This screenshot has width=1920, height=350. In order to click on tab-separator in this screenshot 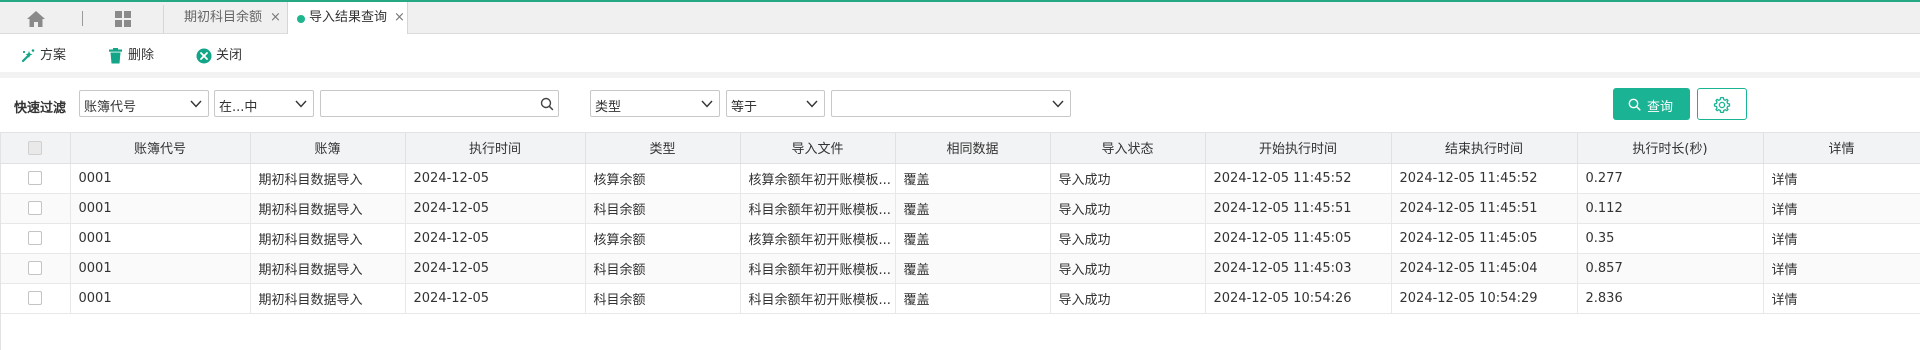, I will do `click(82, 18)`.